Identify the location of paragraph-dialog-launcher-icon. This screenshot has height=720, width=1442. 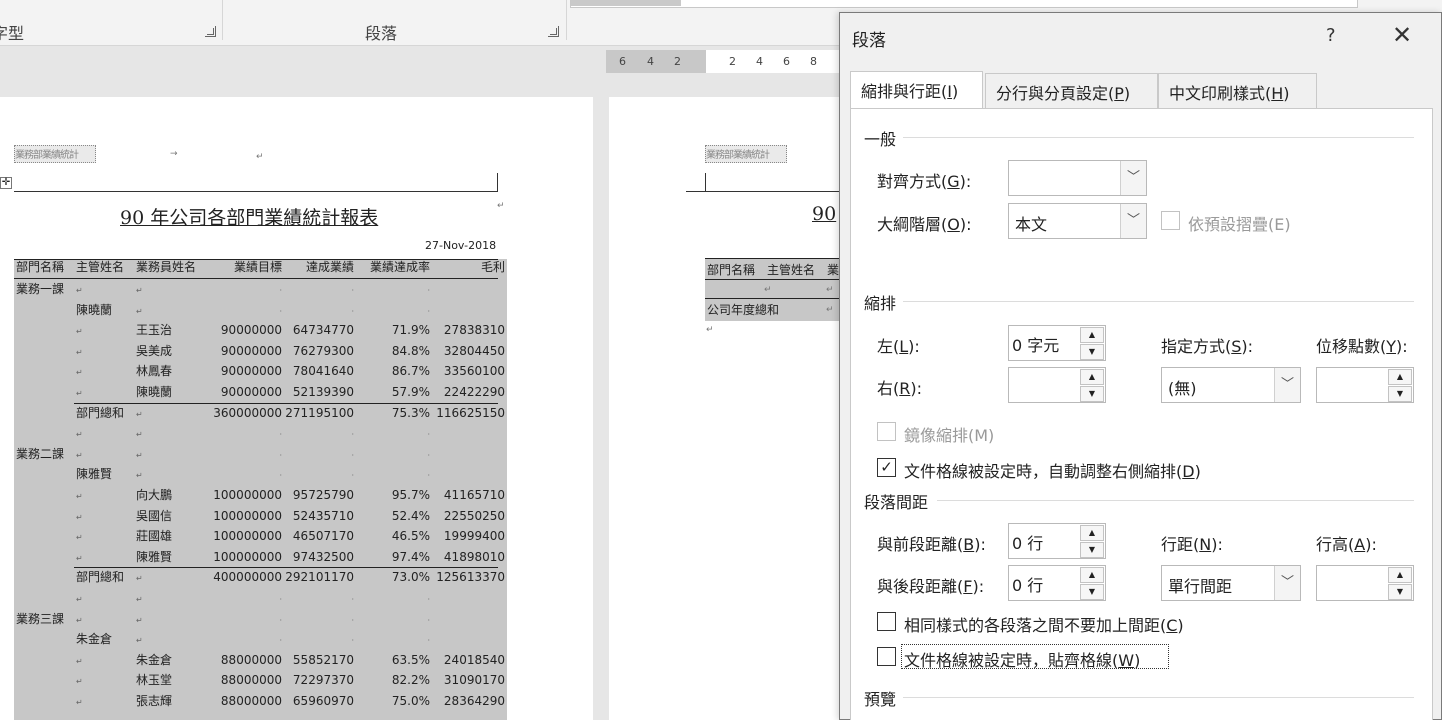
(553, 31).